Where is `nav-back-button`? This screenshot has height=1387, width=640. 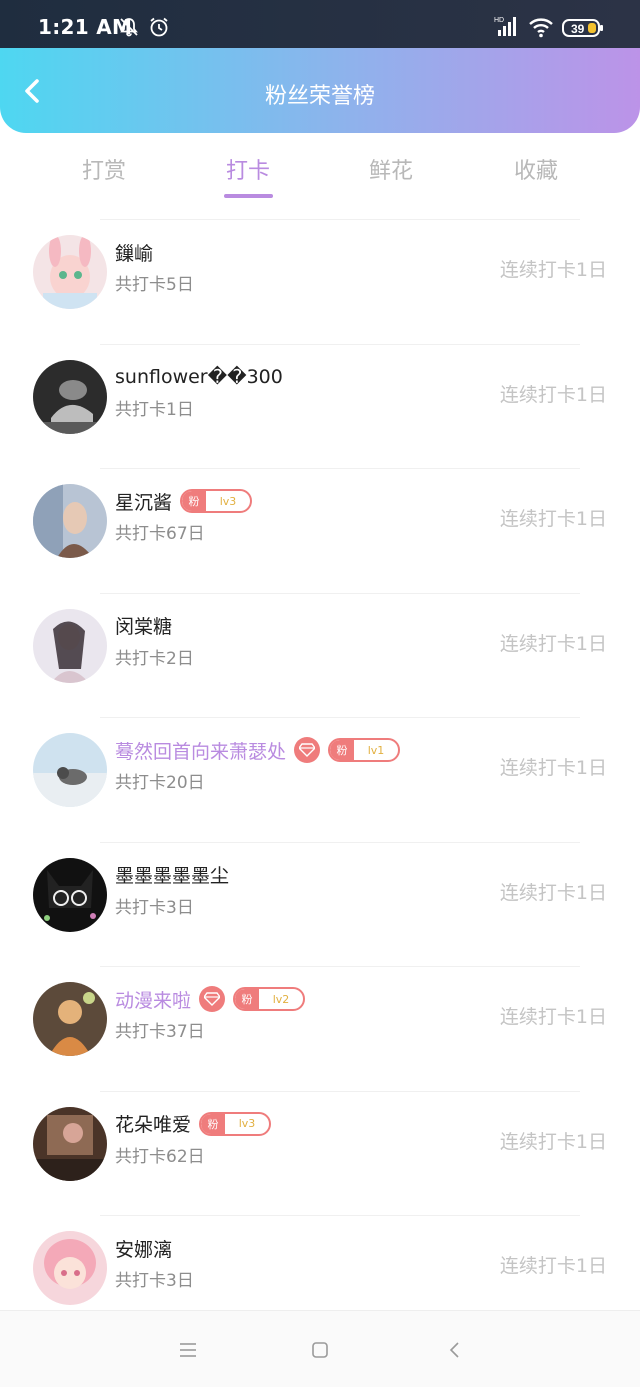 nav-back-button is located at coordinates (454, 1350).